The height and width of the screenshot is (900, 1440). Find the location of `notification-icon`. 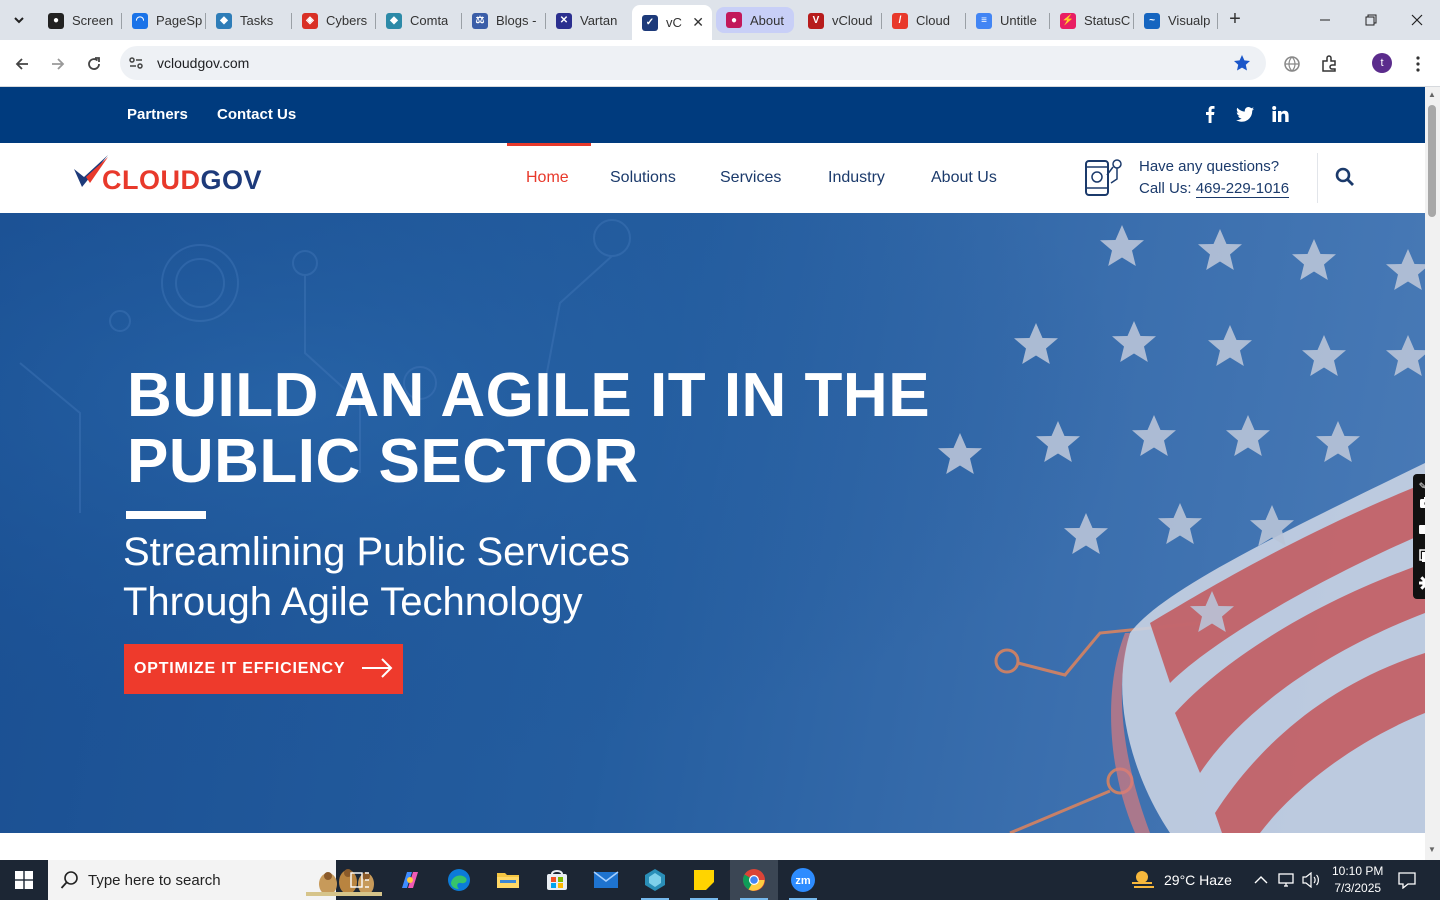

notification-icon is located at coordinates (1407, 880).